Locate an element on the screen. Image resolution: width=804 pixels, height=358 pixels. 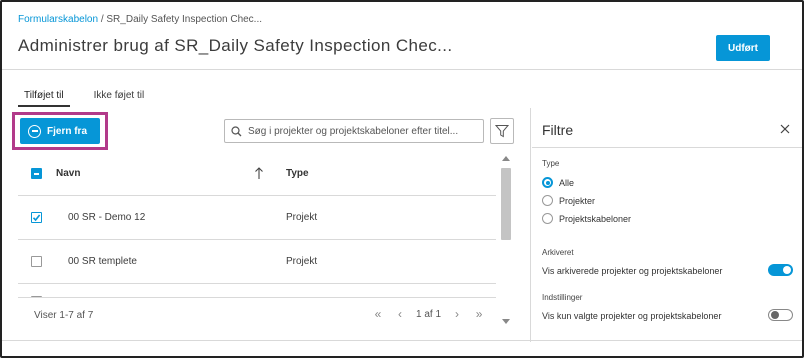
column-header-name: Navn is located at coordinates (68, 173).